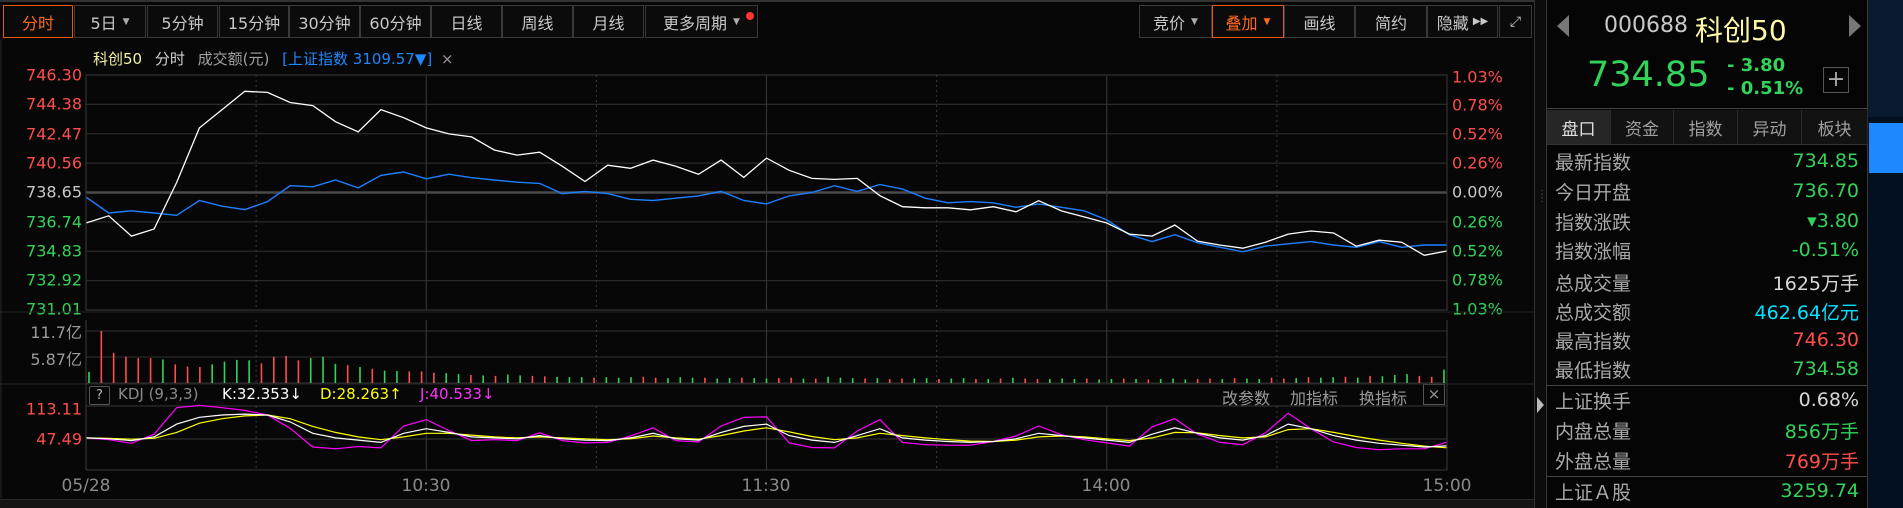  What do you see at coordinates (750, 16) in the screenshot?
I see `notification-dot-icon` at bounding box center [750, 16].